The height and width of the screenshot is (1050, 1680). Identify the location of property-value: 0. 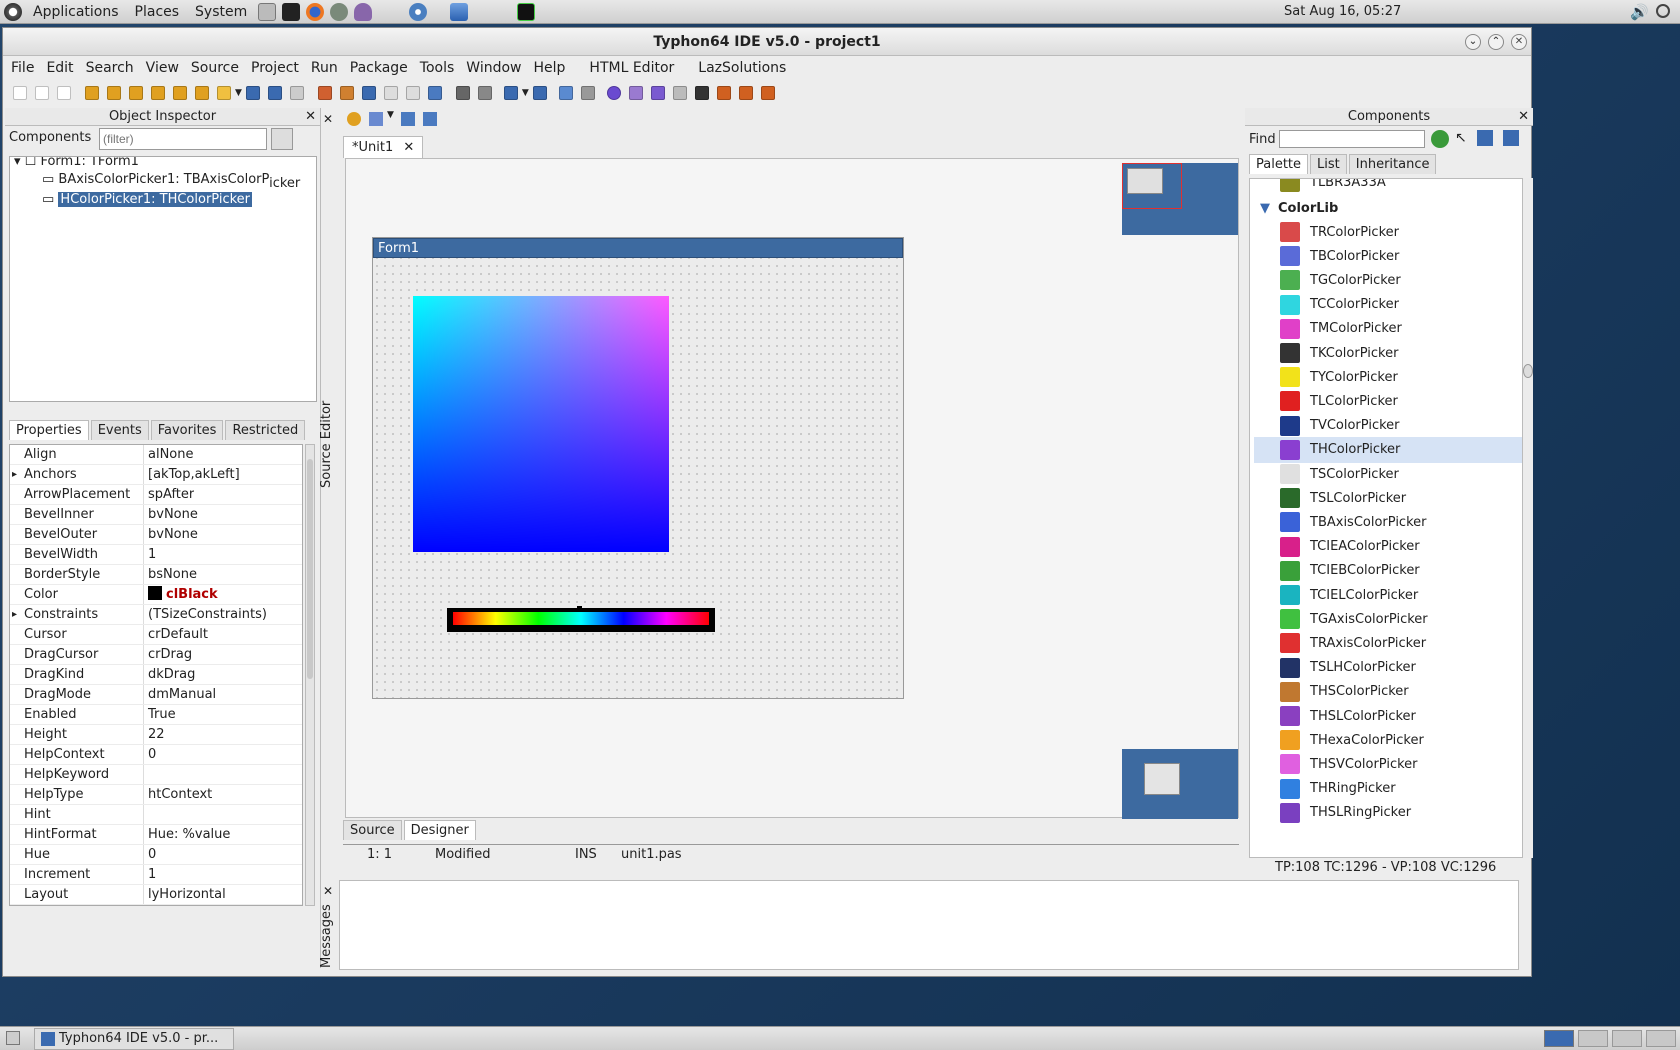
(150, 854).